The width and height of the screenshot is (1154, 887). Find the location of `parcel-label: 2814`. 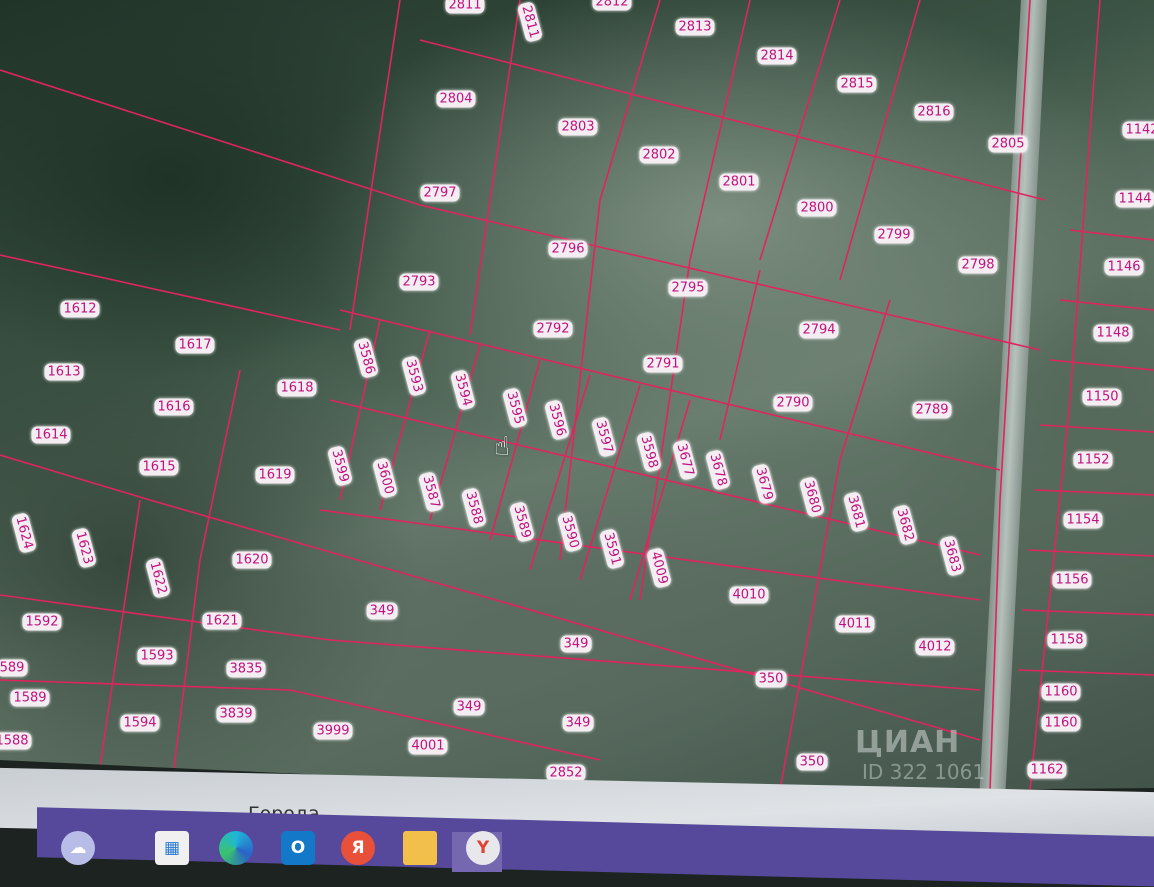

parcel-label: 2814 is located at coordinates (777, 56).